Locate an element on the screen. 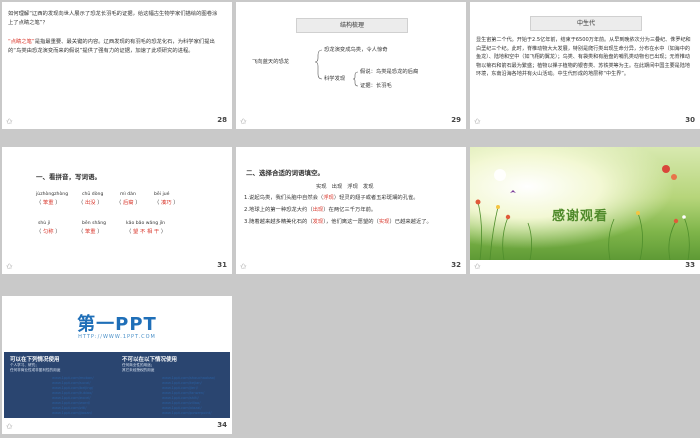  license-allowed-title: 可以在下列情况使用 is located at coordinates (35, 360).